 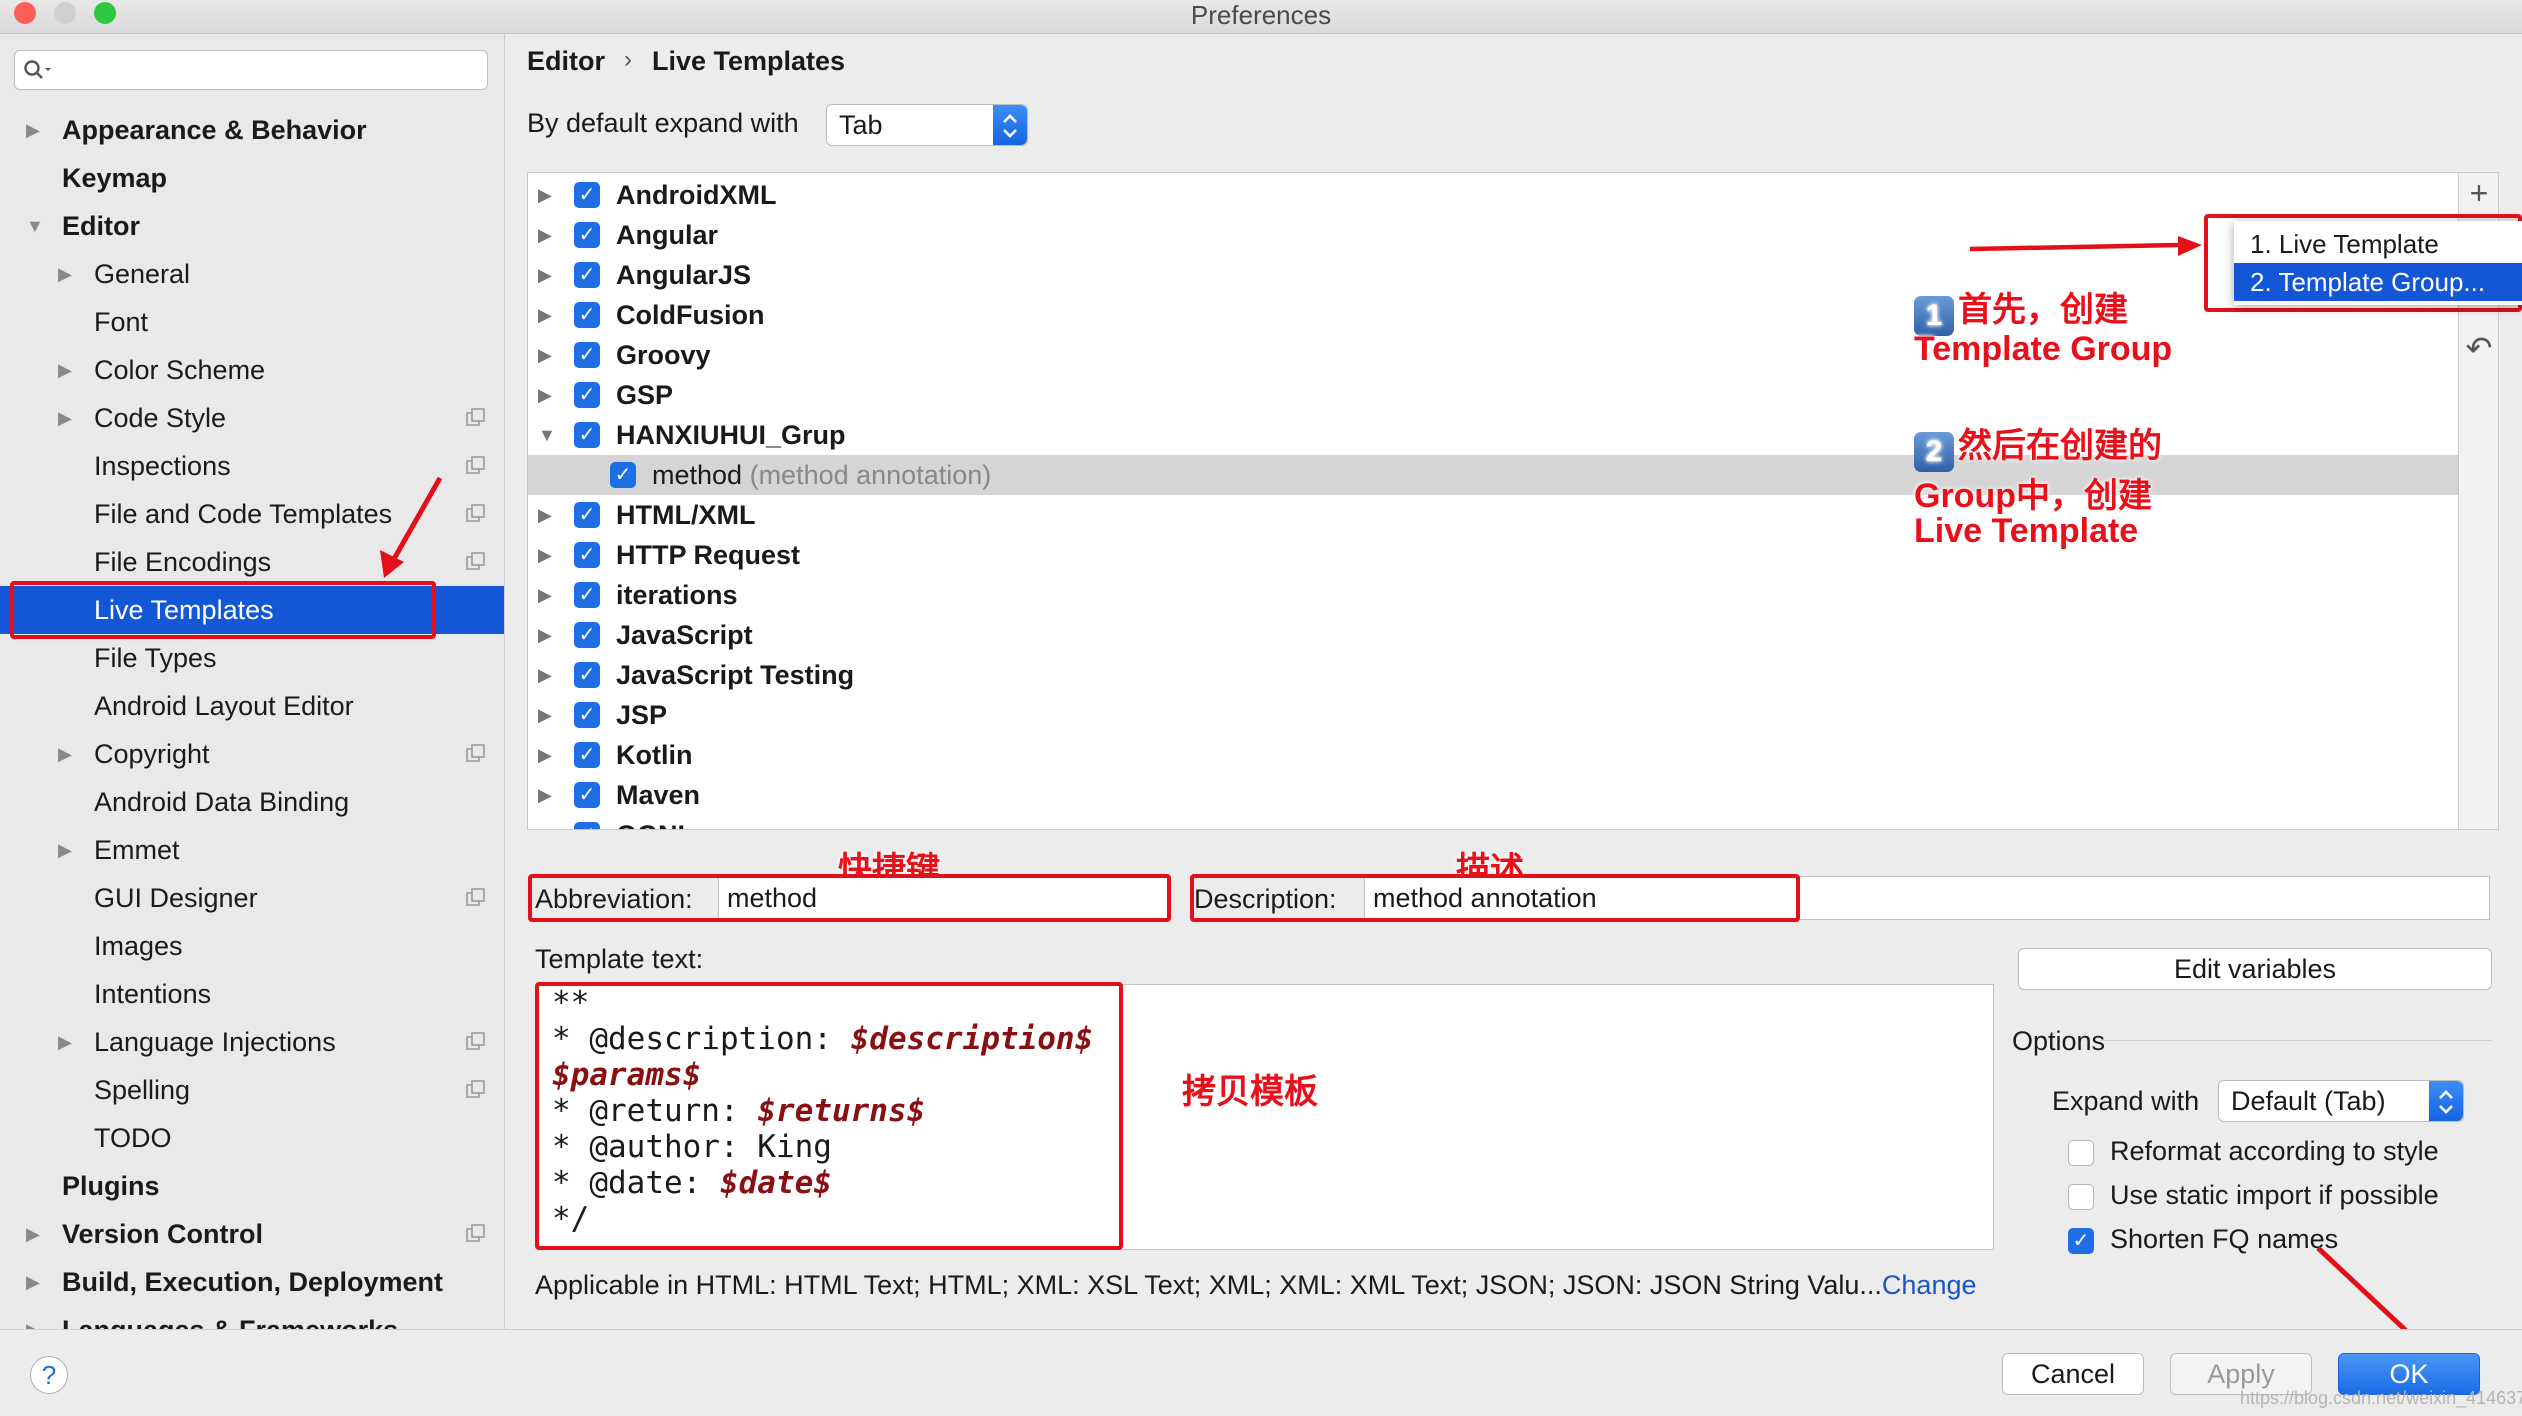 What do you see at coordinates (252, 274) in the screenshot?
I see `sidebar-item-general: ▶ General` at bounding box center [252, 274].